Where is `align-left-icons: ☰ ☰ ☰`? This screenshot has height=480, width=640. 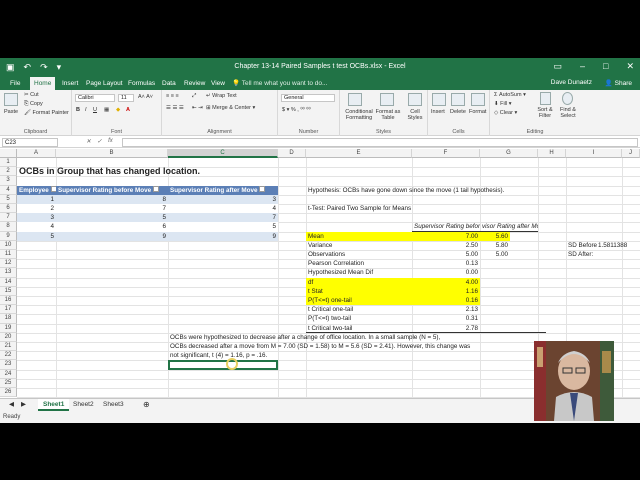 align-left-icons: ☰ ☰ ☰ is located at coordinates (175, 108).